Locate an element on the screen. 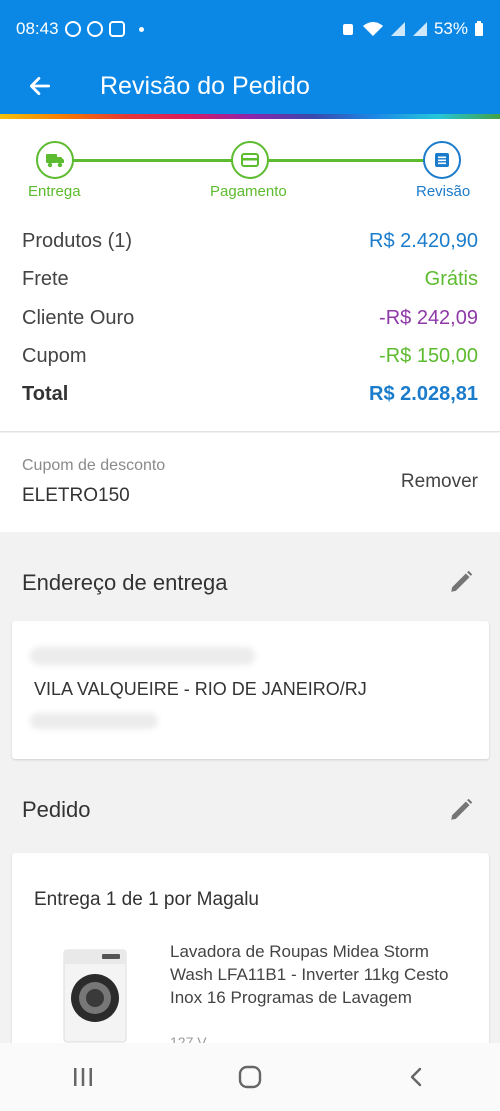 The height and width of the screenshot is (1111, 500). list-icon is located at coordinates (442, 160).